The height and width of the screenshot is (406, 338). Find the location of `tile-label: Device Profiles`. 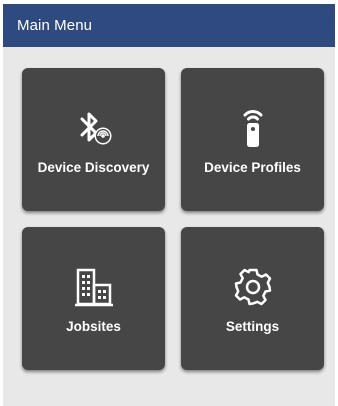

tile-label: Device Profiles is located at coordinates (252, 167).